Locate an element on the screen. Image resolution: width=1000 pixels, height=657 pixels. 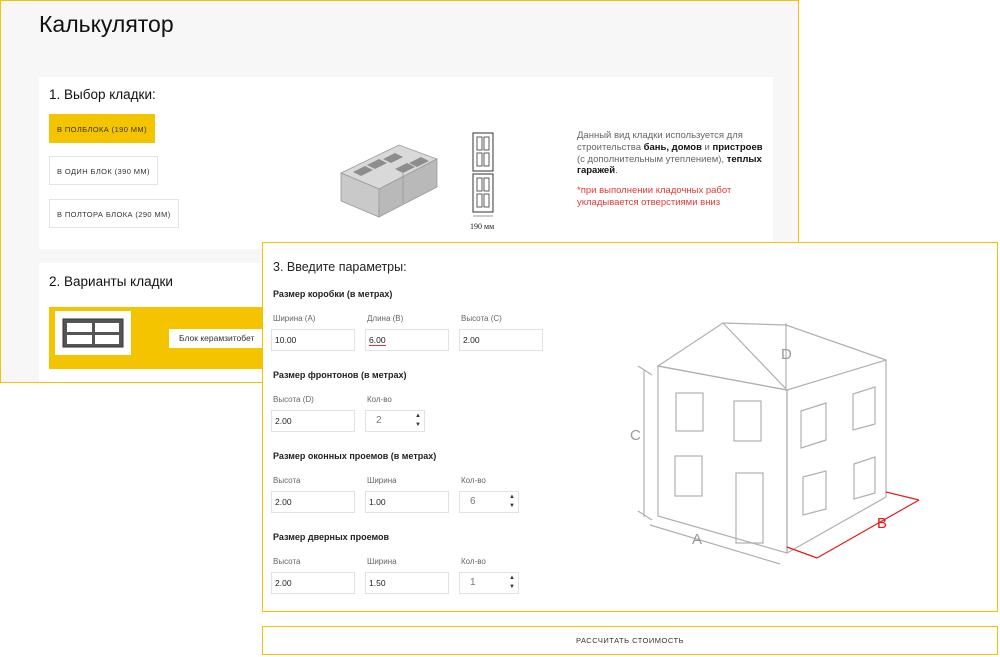
gables-height-input: 2.00 is located at coordinates (313, 421).